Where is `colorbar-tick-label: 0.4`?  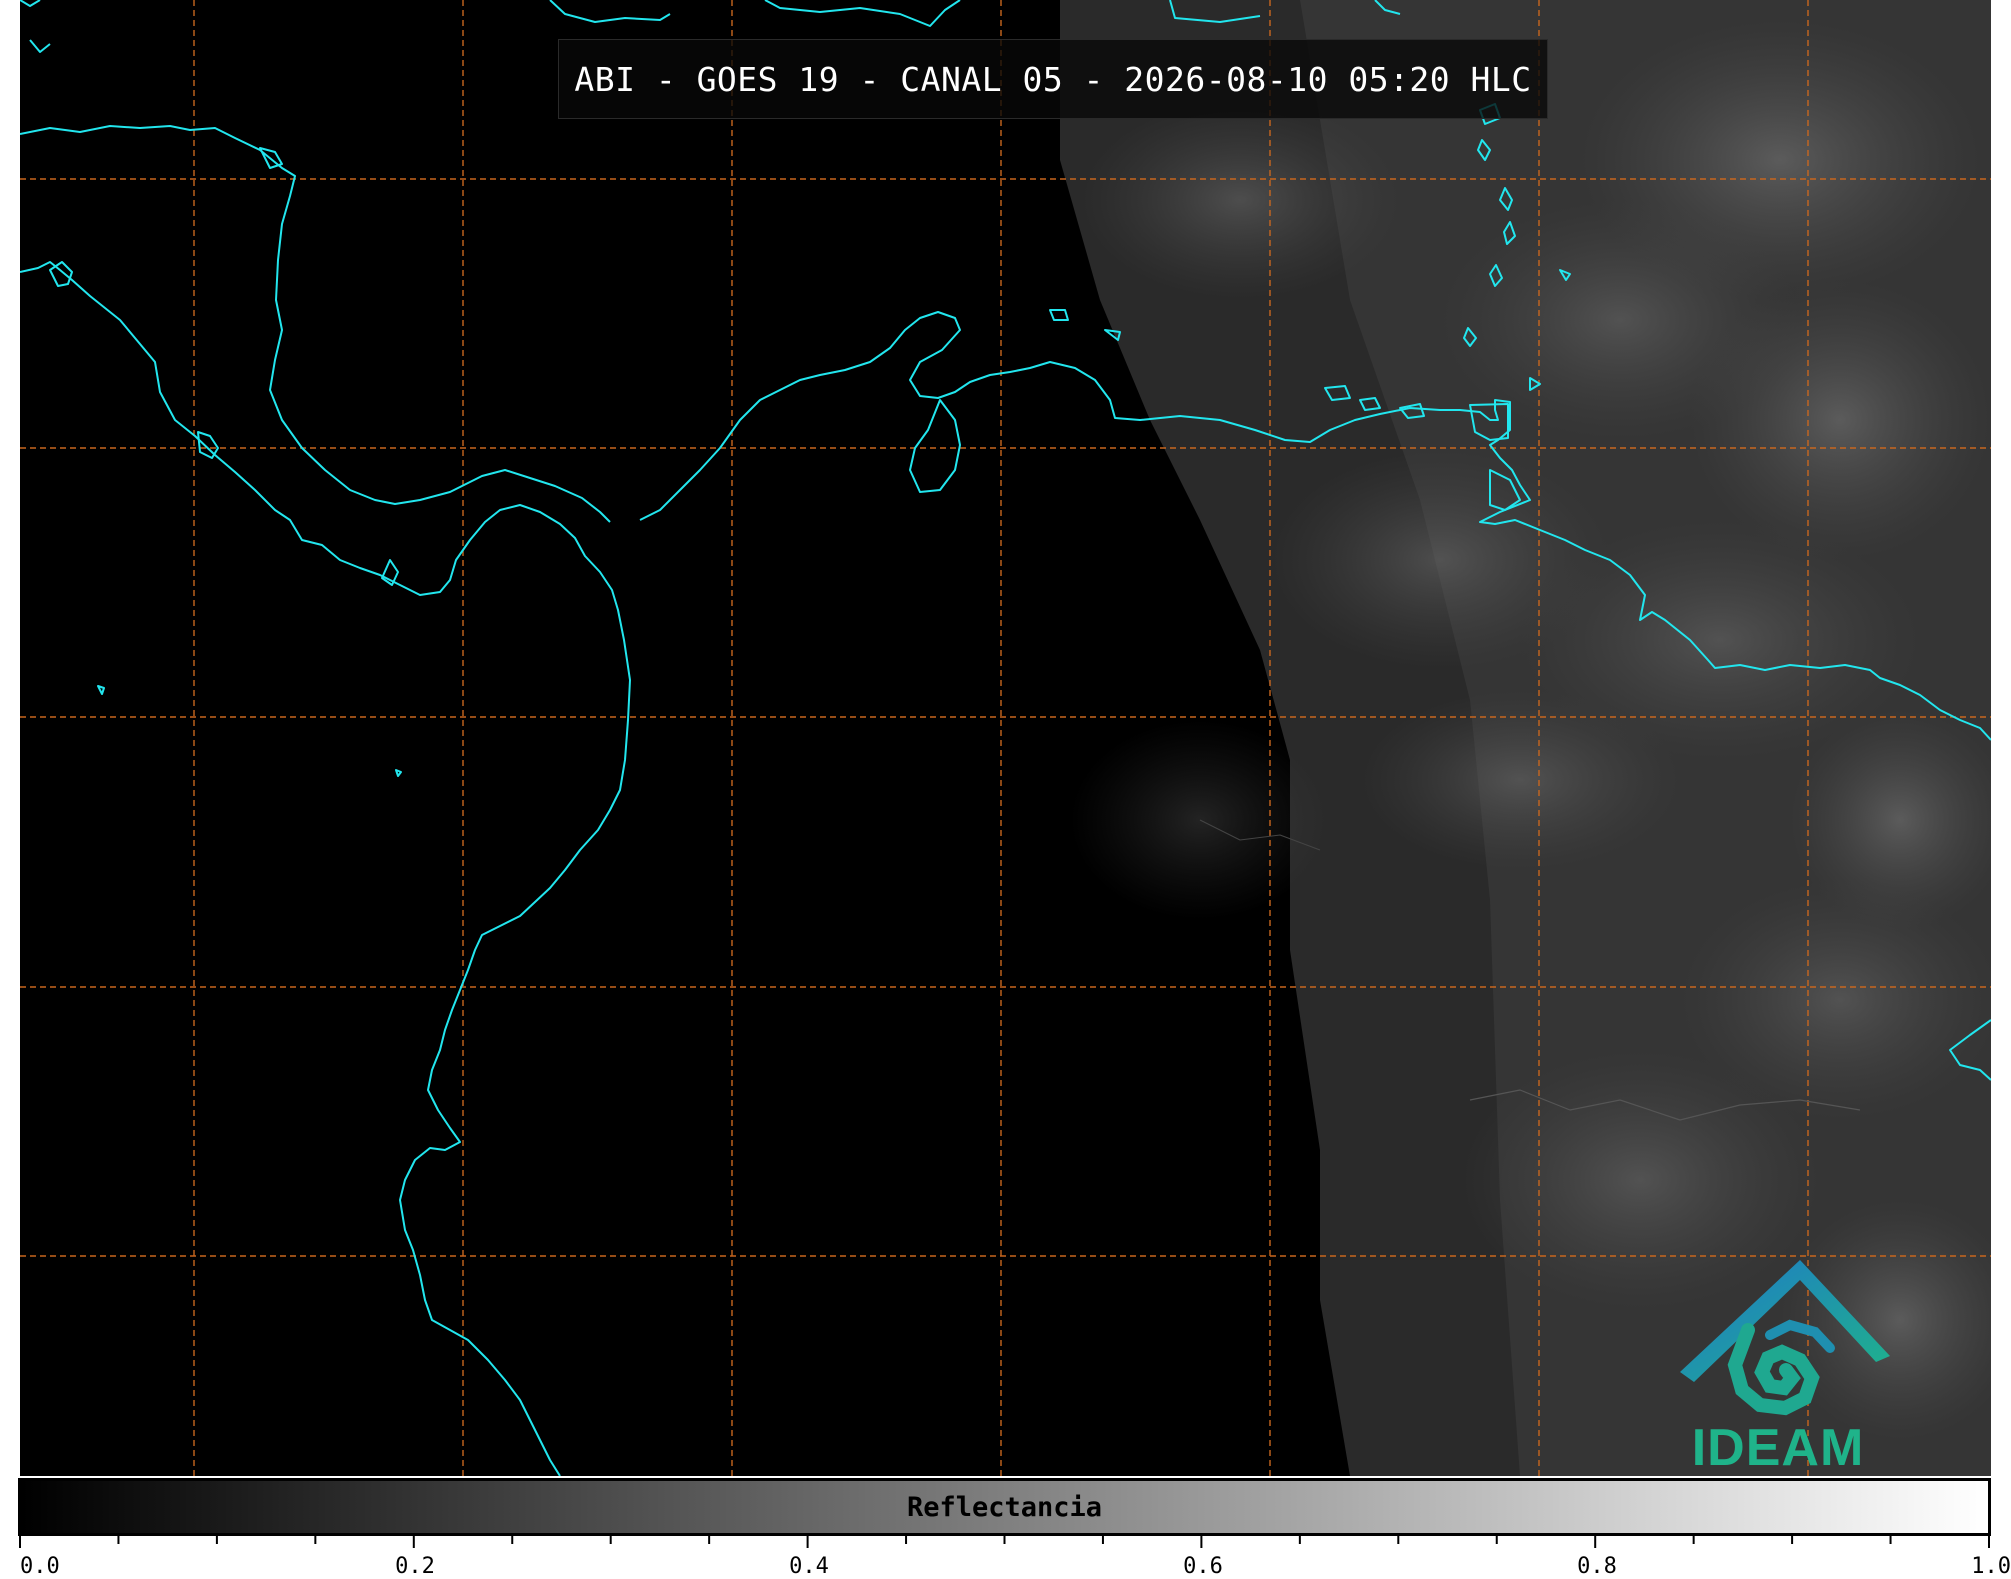 colorbar-tick-label: 0.4 is located at coordinates (809, 1566).